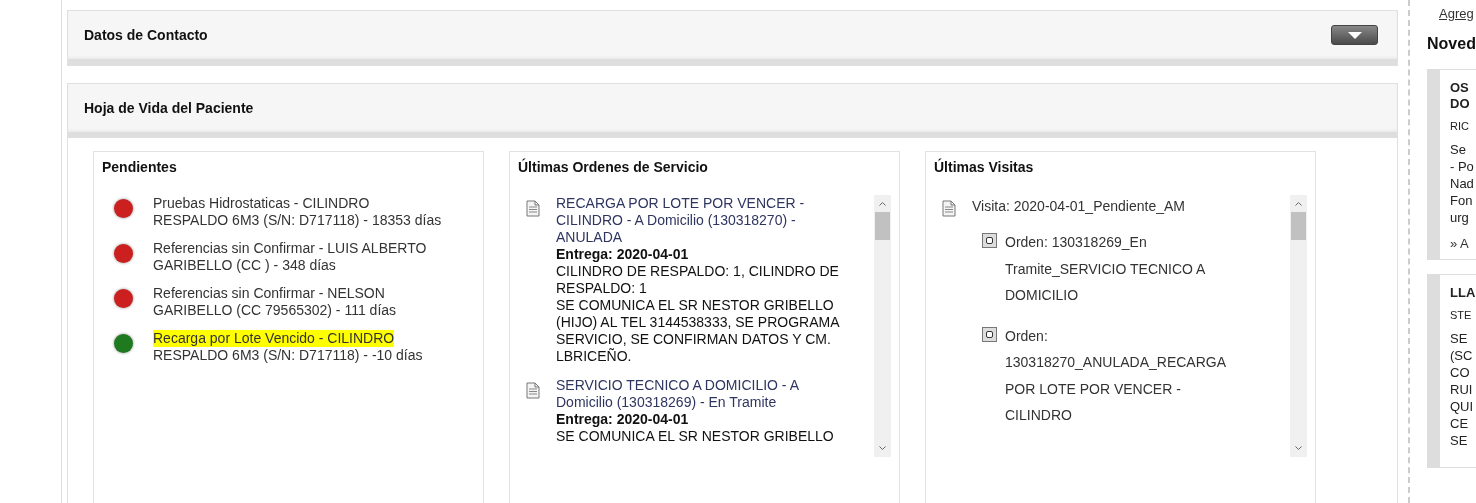 The image size is (1476, 503). Describe the element at coordinates (1462, 200) in the screenshot. I see `news-text: Fon` at that location.